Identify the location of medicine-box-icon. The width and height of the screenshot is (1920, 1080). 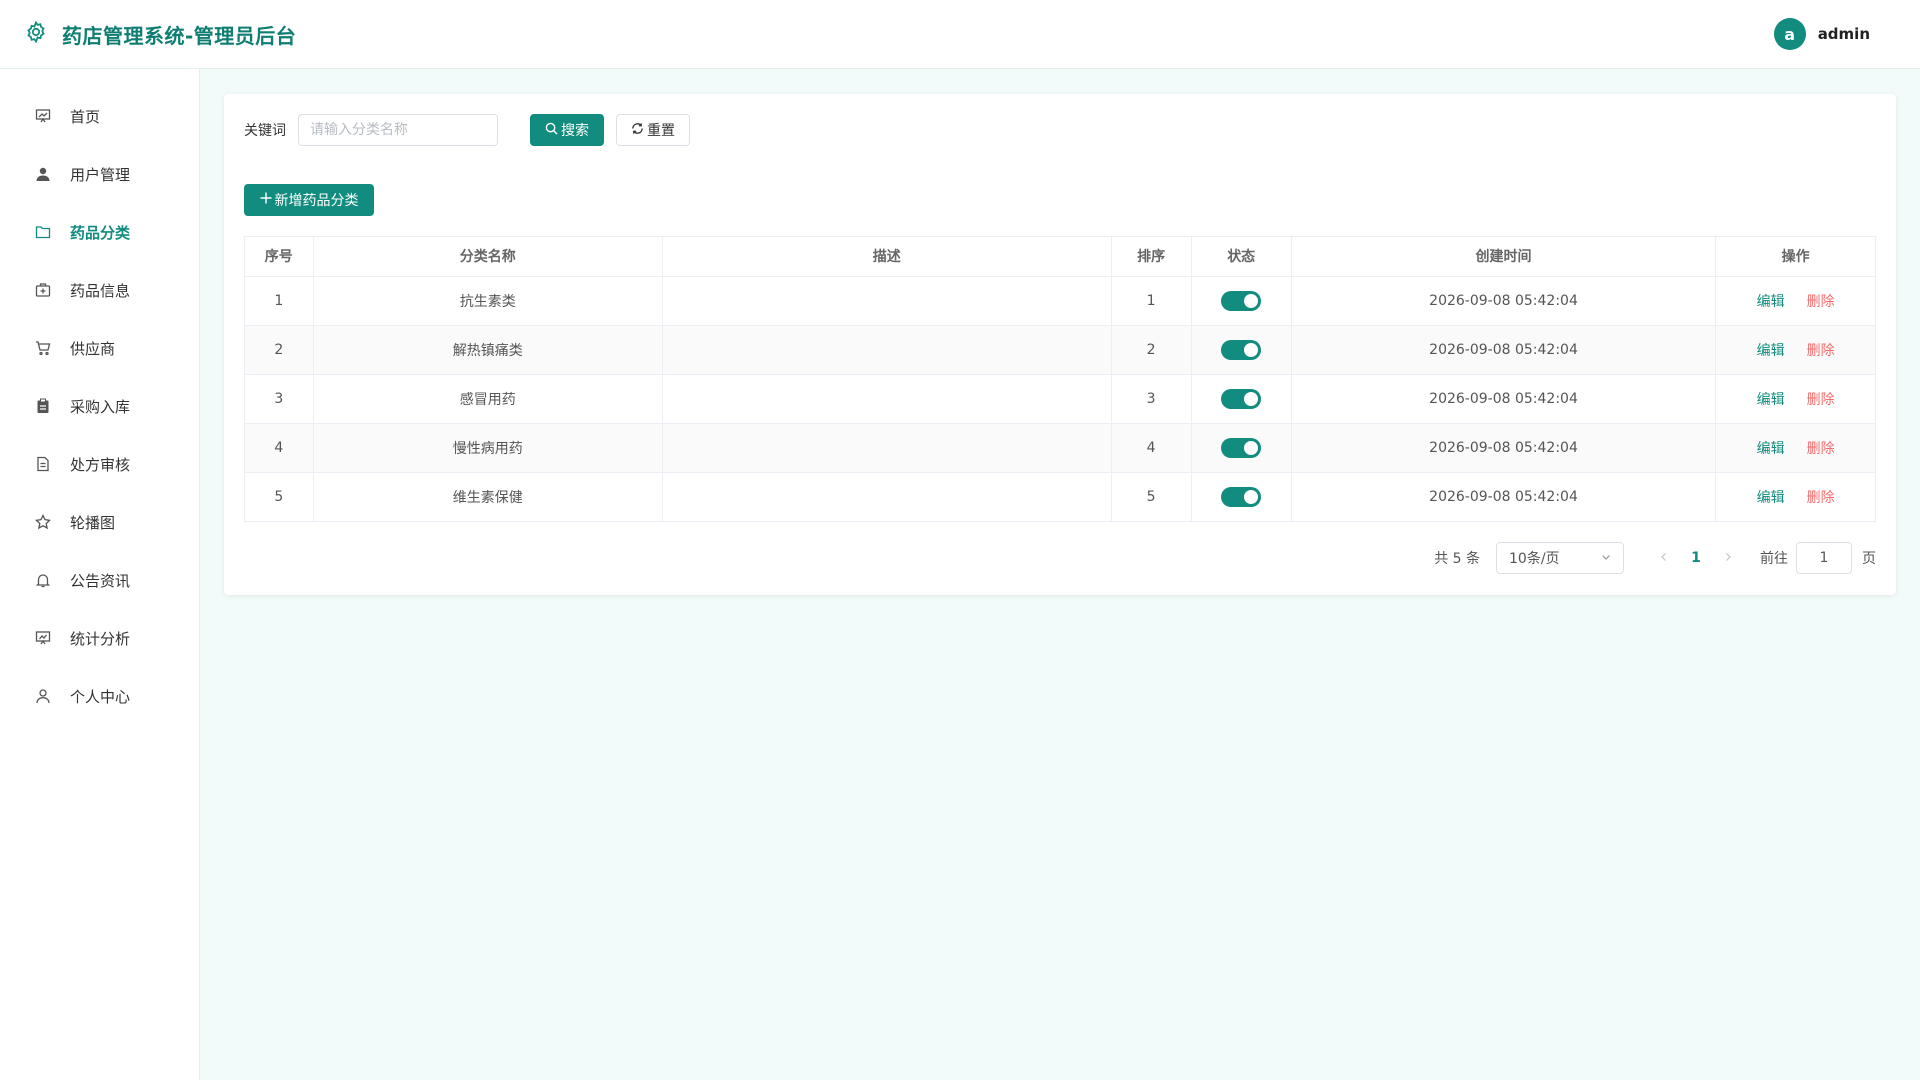
(43, 290).